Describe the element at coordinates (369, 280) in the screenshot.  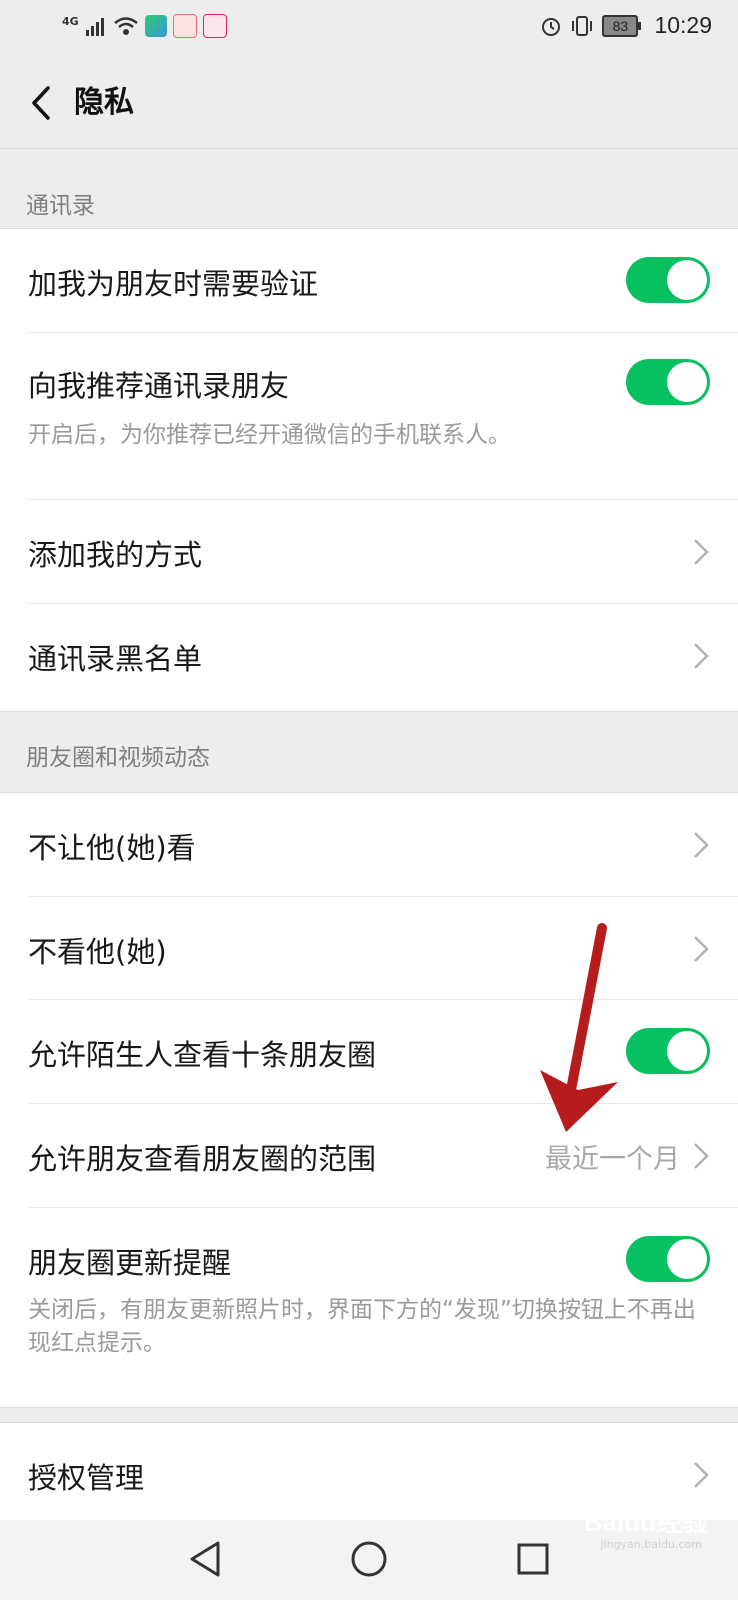
I see `require-verification-row: 加我为朋友时需要验证` at that location.